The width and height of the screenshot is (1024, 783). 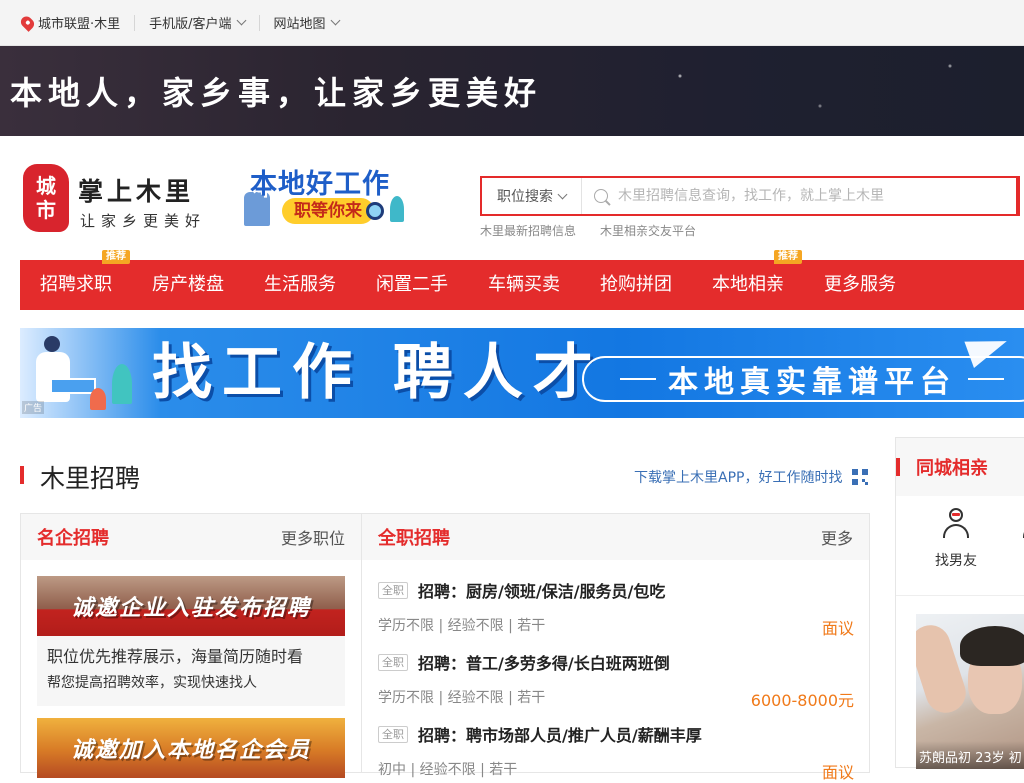 What do you see at coordinates (528, 230) in the screenshot?
I see `hot-link-jobs: 木里最新招聘信息` at bounding box center [528, 230].